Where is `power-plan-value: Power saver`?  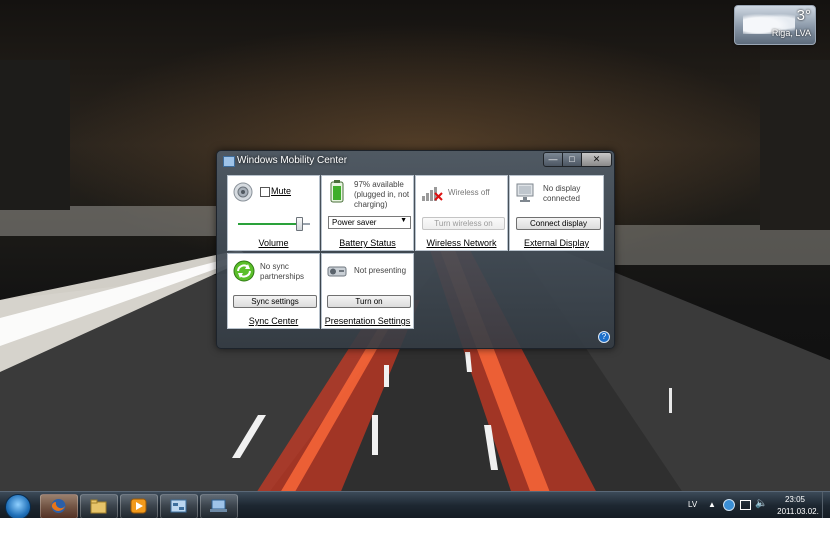
power-plan-value: Power saver is located at coordinates (354, 222).